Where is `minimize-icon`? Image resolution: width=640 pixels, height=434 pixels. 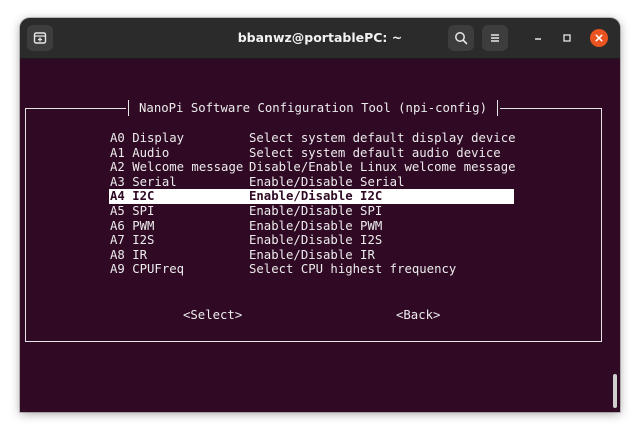
minimize-icon is located at coordinates (538, 38).